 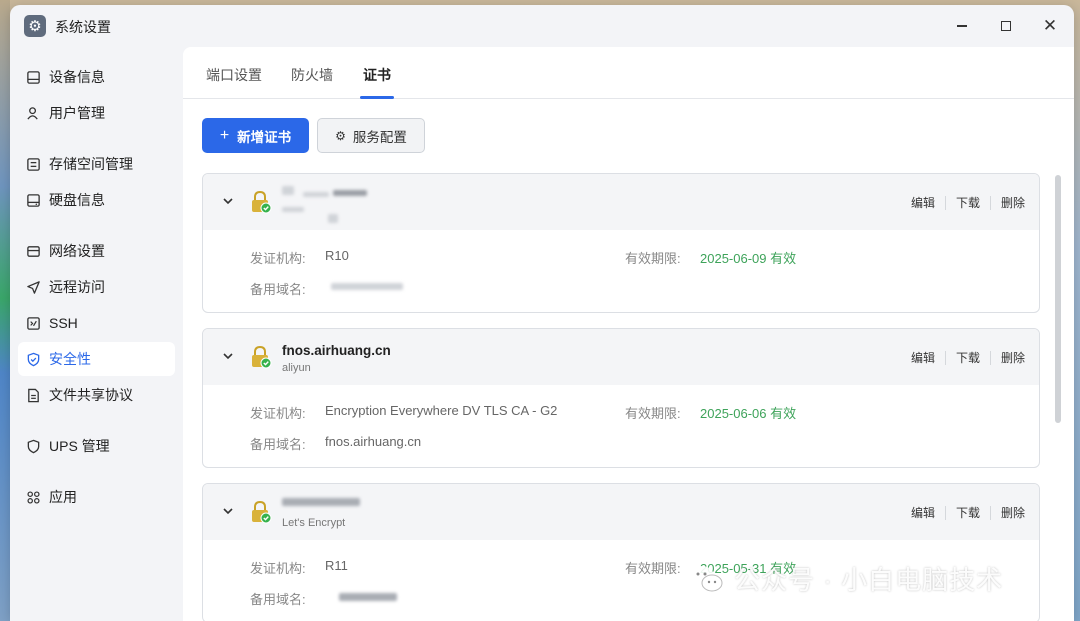 I want to click on alt-domain-label: 备用域名:, so click(x=278, y=599).